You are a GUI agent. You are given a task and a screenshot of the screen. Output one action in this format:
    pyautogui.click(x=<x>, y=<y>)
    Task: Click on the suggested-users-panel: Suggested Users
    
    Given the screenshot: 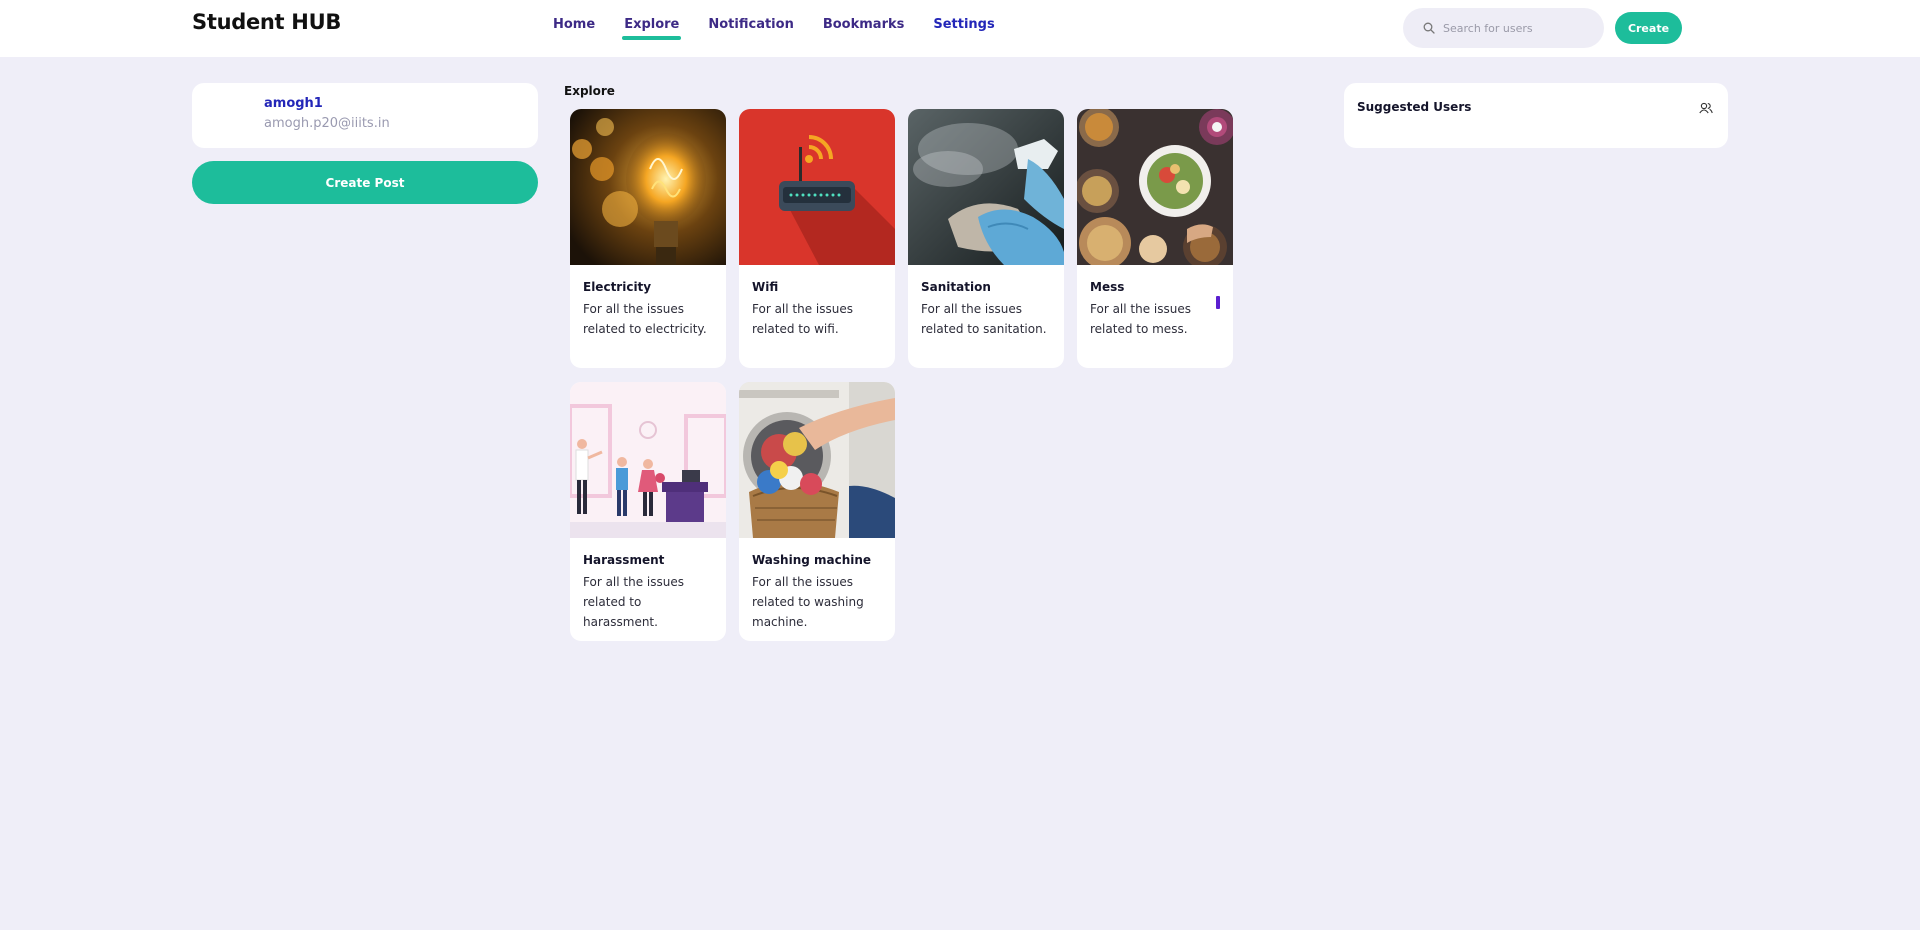 What is the action you would take?
    pyautogui.click(x=1536, y=115)
    